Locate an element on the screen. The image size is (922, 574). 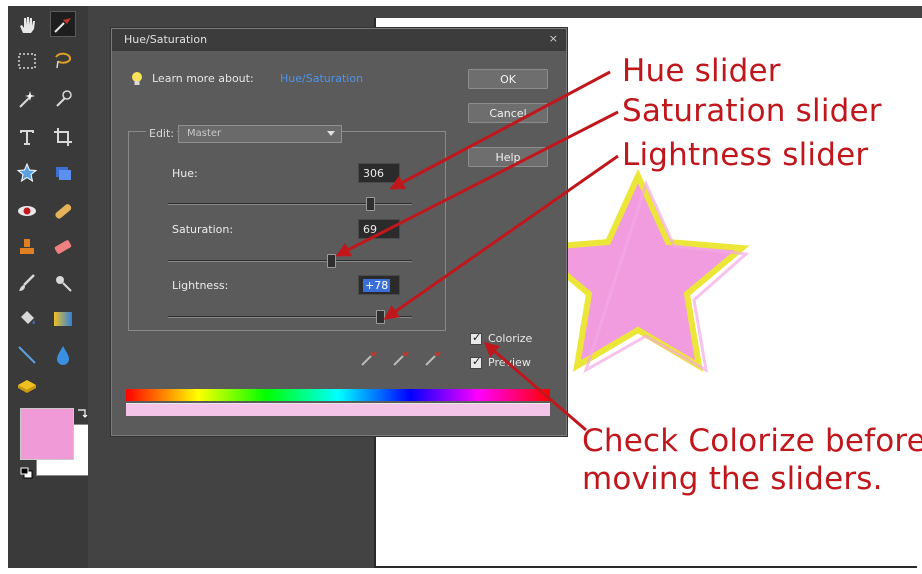
lightness-value: +78 is located at coordinates (377, 285).